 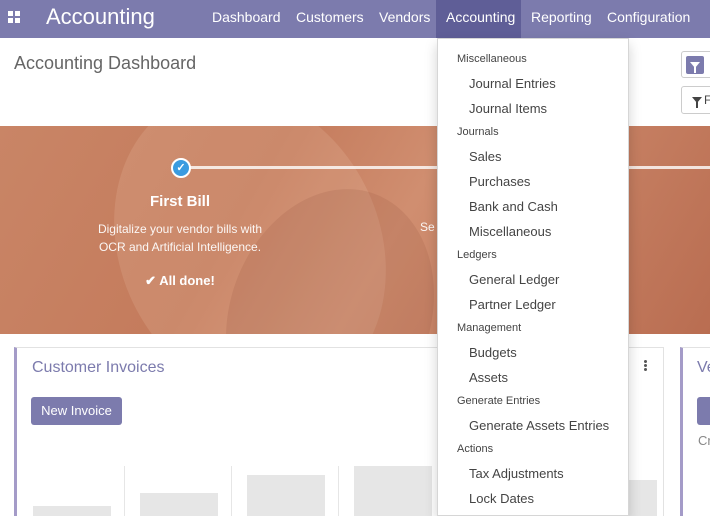 I want to click on filter-icon-box, so click(x=695, y=65).